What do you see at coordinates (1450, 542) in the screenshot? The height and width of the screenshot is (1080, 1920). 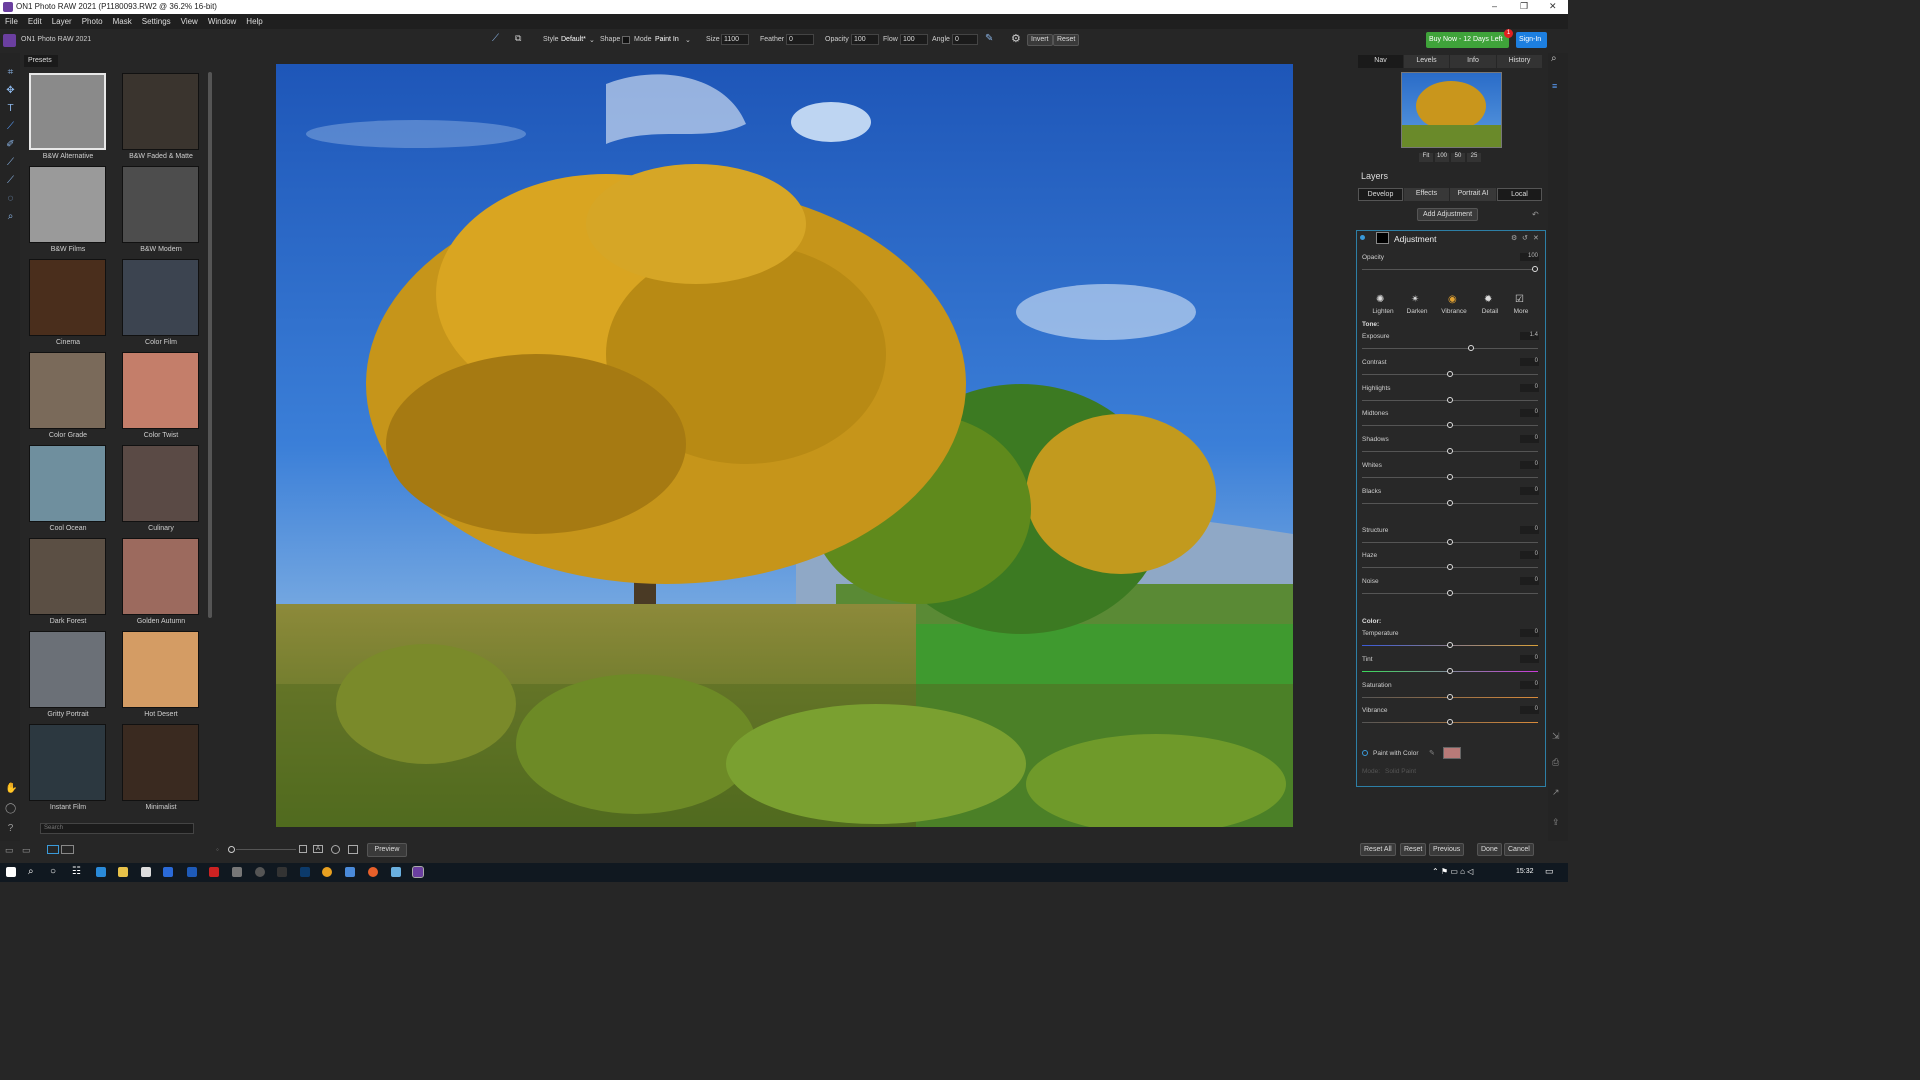 I see `structure-slider-thumb` at bounding box center [1450, 542].